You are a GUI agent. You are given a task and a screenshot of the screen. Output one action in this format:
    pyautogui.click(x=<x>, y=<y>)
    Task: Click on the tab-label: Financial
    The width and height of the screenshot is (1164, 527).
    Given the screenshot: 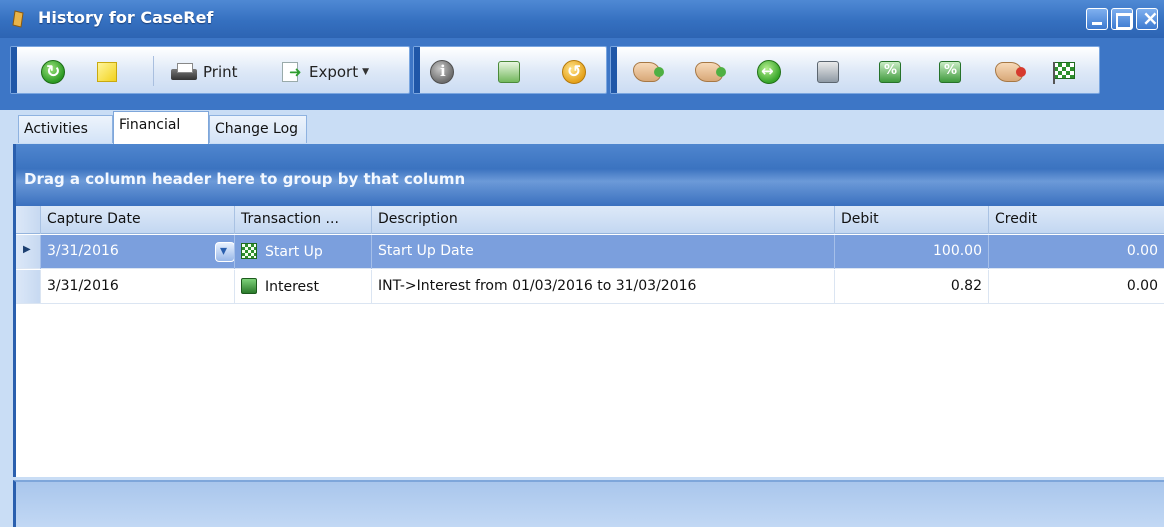 What is the action you would take?
    pyautogui.click(x=150, y=125)
    